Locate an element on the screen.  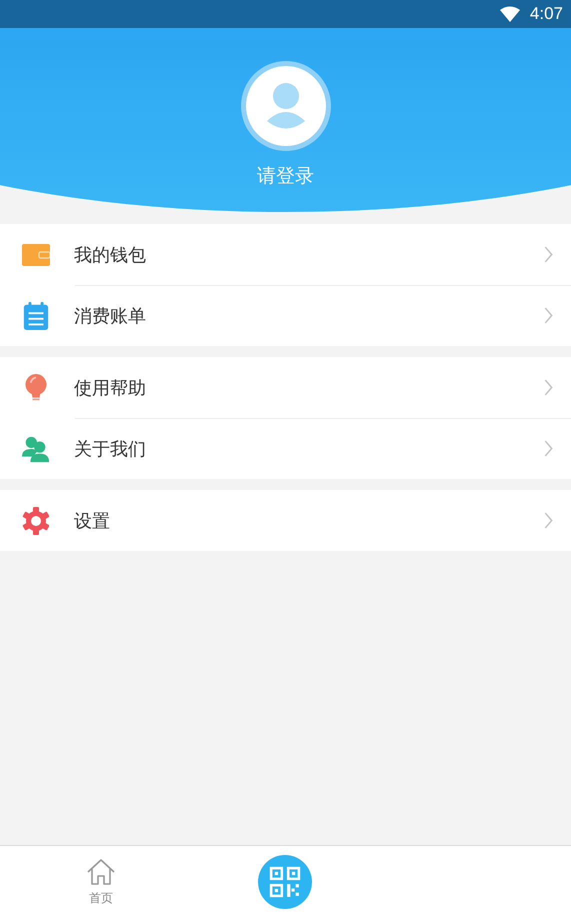
wifi-icon is located at coordinates (510, 14).